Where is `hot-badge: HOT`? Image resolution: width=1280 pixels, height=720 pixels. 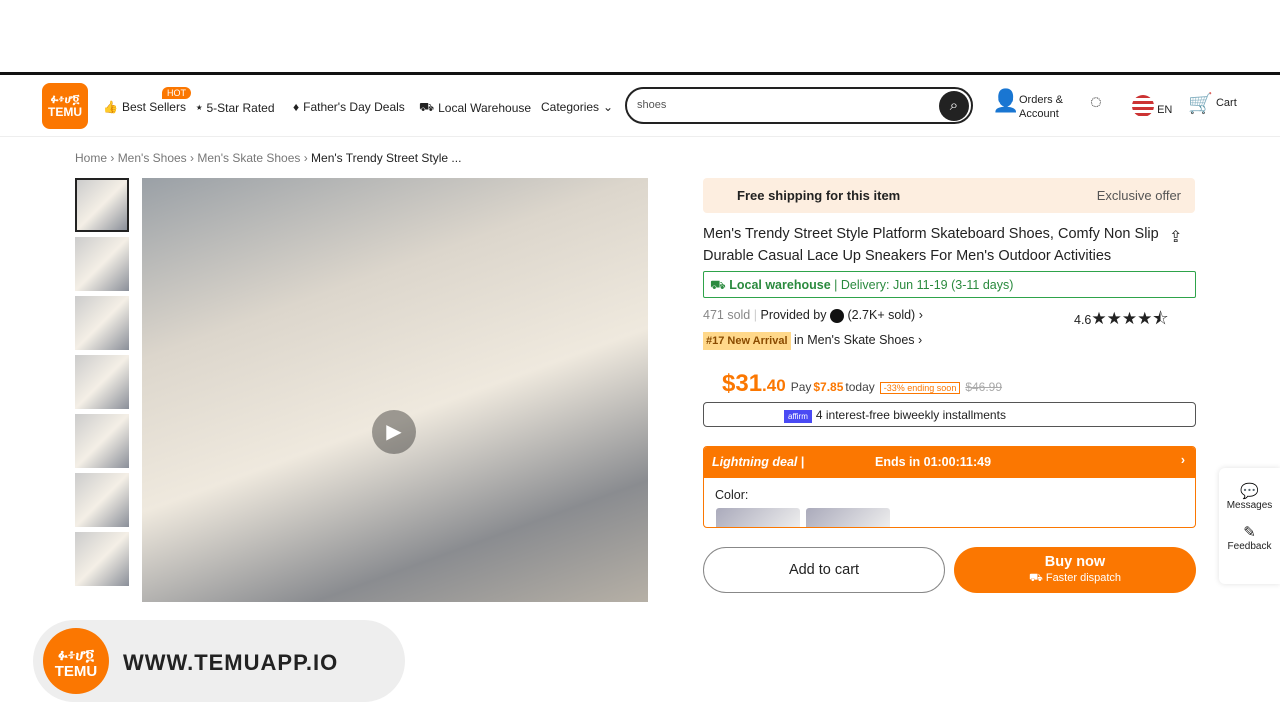 hot-badge: HOT is located at coordinates (176, 93).